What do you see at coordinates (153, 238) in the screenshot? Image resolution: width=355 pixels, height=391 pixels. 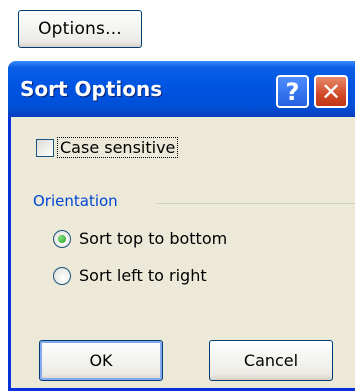 I see `sort-top-to-bottom-label: Sort top to bottom` at bounding box center [153, 238].